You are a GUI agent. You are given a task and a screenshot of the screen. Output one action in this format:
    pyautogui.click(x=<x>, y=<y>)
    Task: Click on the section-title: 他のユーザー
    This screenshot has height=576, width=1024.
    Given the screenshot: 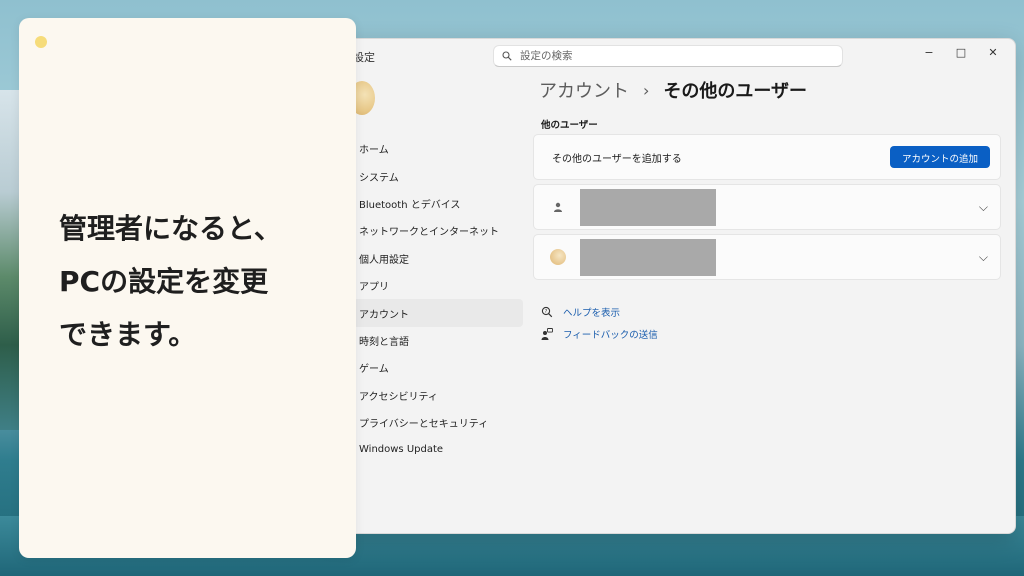 What is the action you would take?
    pyautogui.click(x=569, y=125)
    